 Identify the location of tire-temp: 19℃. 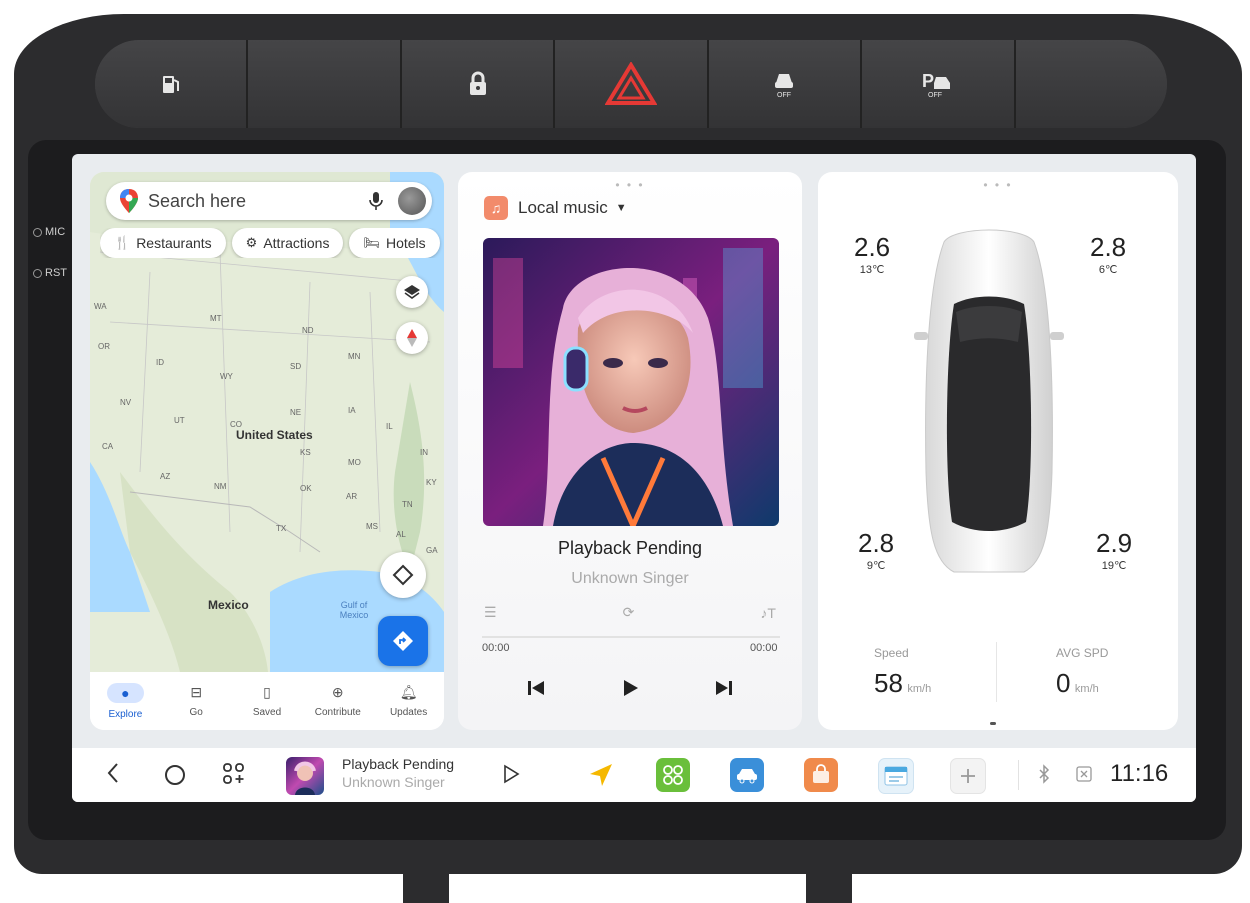
(1114, 566).